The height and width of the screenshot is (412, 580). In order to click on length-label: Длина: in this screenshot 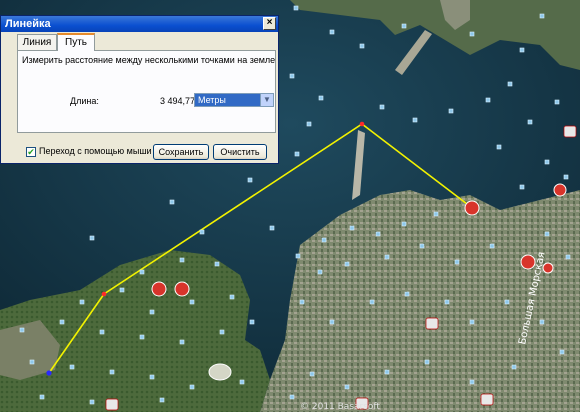, I will do `click(84, 101)`.